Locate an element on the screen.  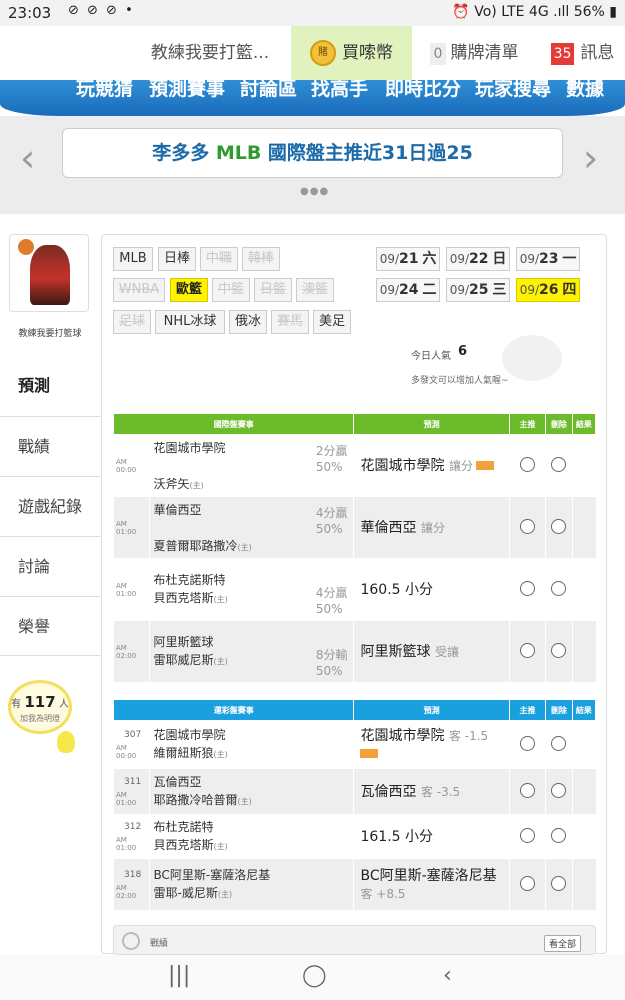
popularity-label: 今日人氣 is located at coordinates (431, 356).